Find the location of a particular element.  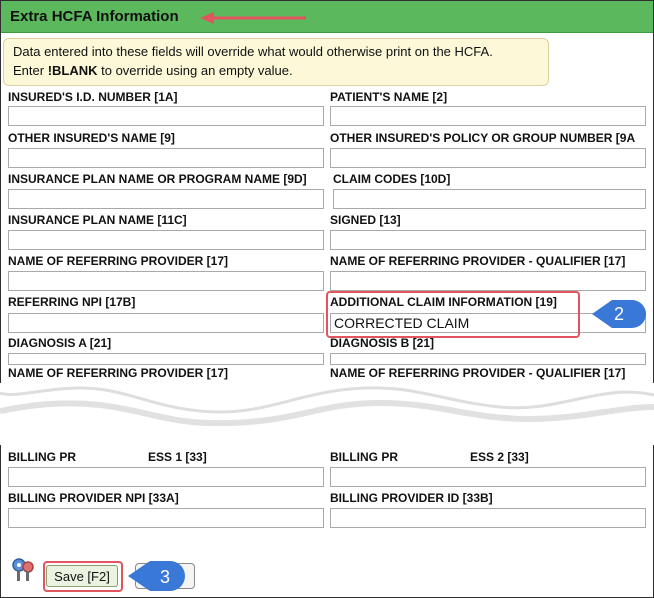

insured-id-input is located at coordinates (166, 116).